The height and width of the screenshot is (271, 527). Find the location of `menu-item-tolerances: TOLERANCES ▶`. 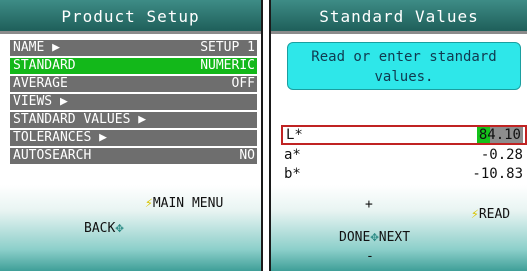

menu-item-tolerances: TOLERANCES ▶ is located at coordinates (133, 138).